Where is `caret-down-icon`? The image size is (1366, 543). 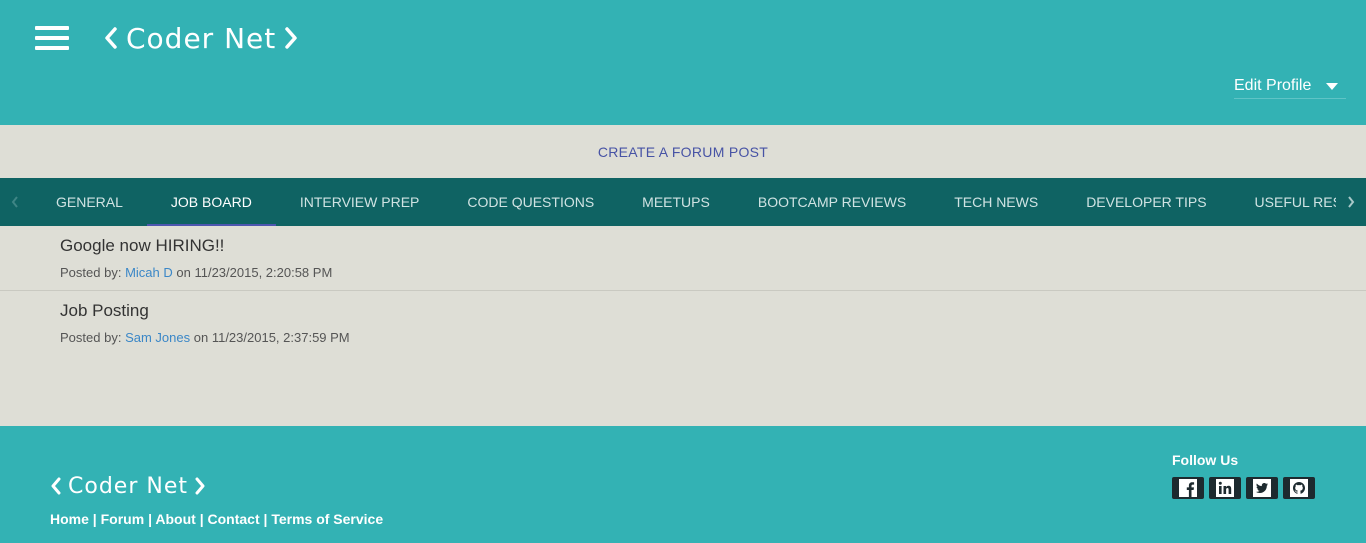
caret-down-icon is located at coordinates (1332, 86).